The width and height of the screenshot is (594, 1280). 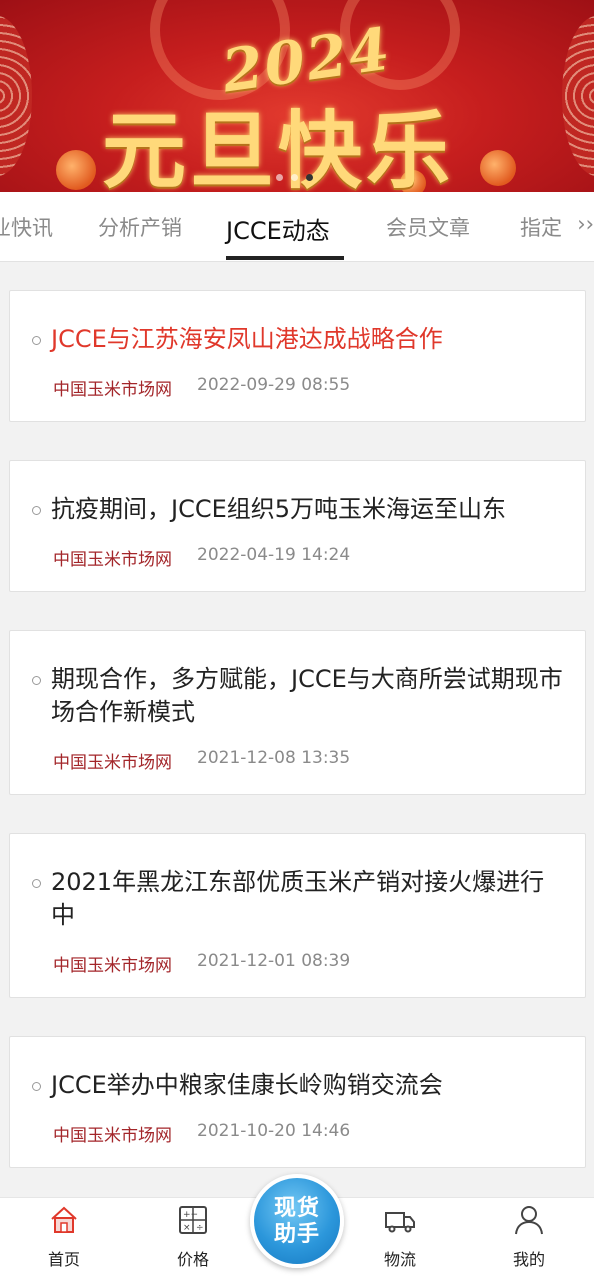 I want to click on user-icon, so click(x=529, y=1220).